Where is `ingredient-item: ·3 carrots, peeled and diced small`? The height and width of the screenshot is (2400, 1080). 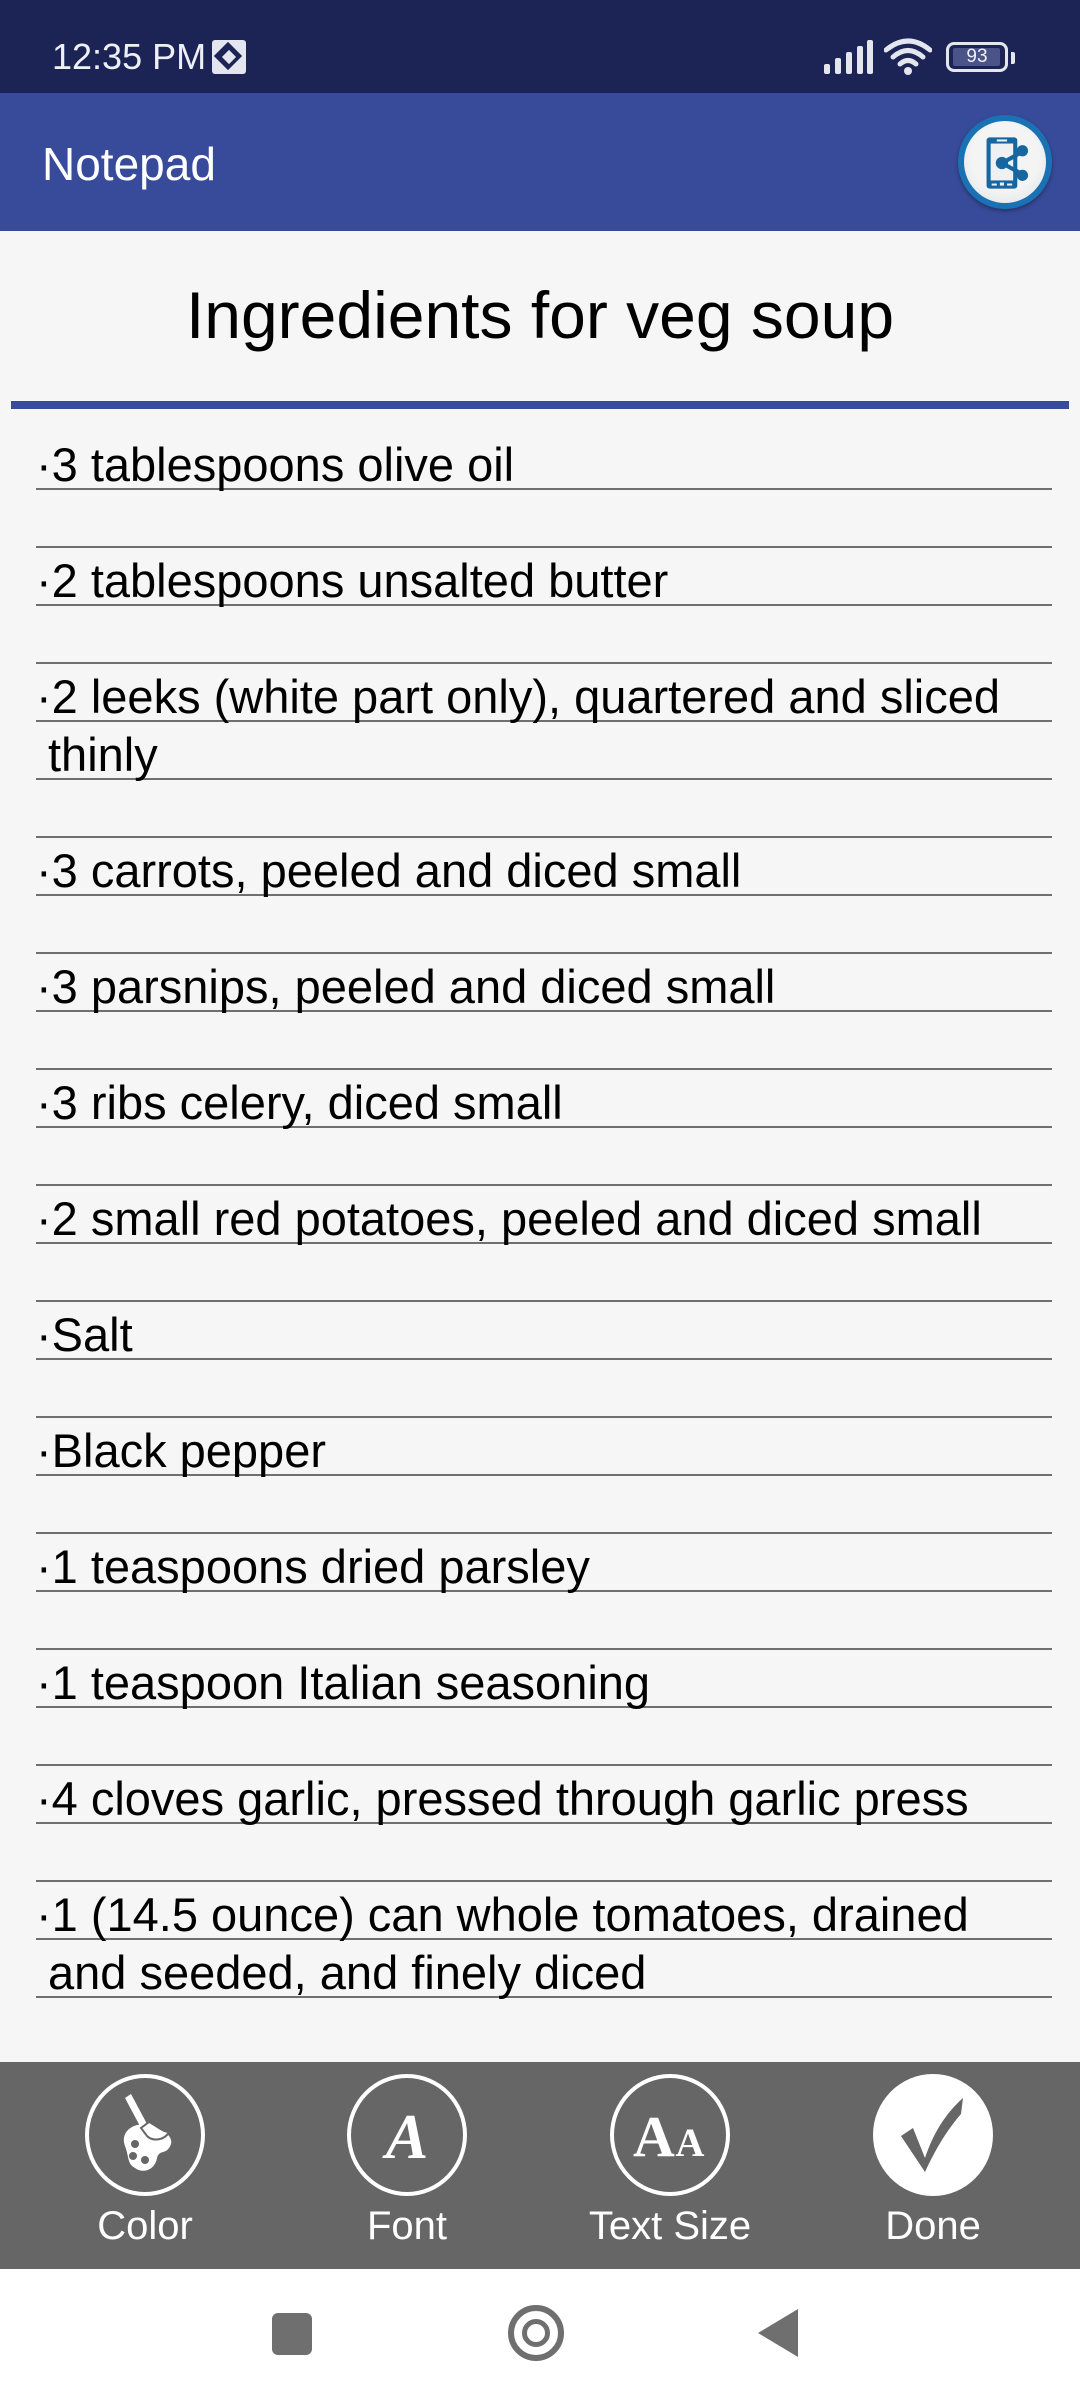 ingredient-item: ·3 carrots, peeled and diced small is located at coordinates (544, 871).